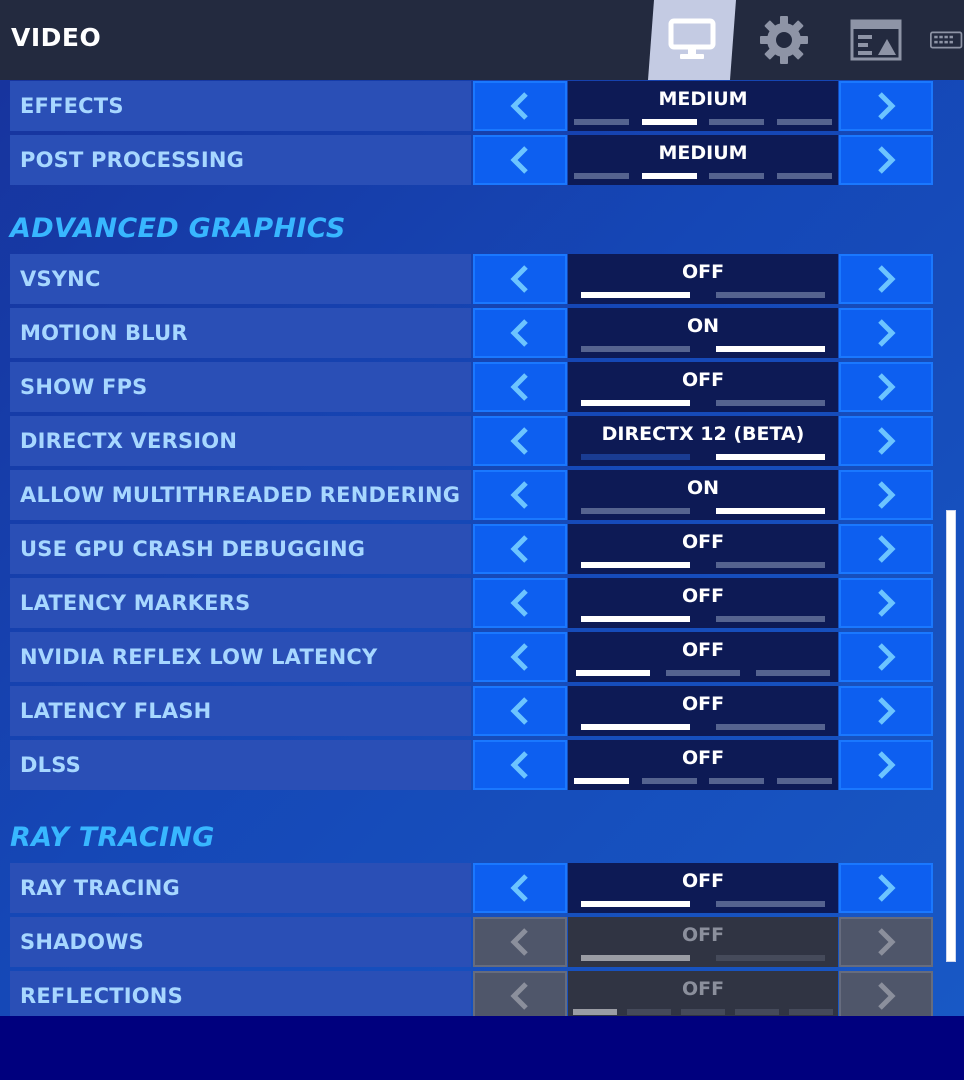 This screenshot has width=964, height=1080. Describe the element at coordinates (472, 711) in the screenshot. I see `setting-row-latency-flash: LATENCY FLASH OFF` at that location.